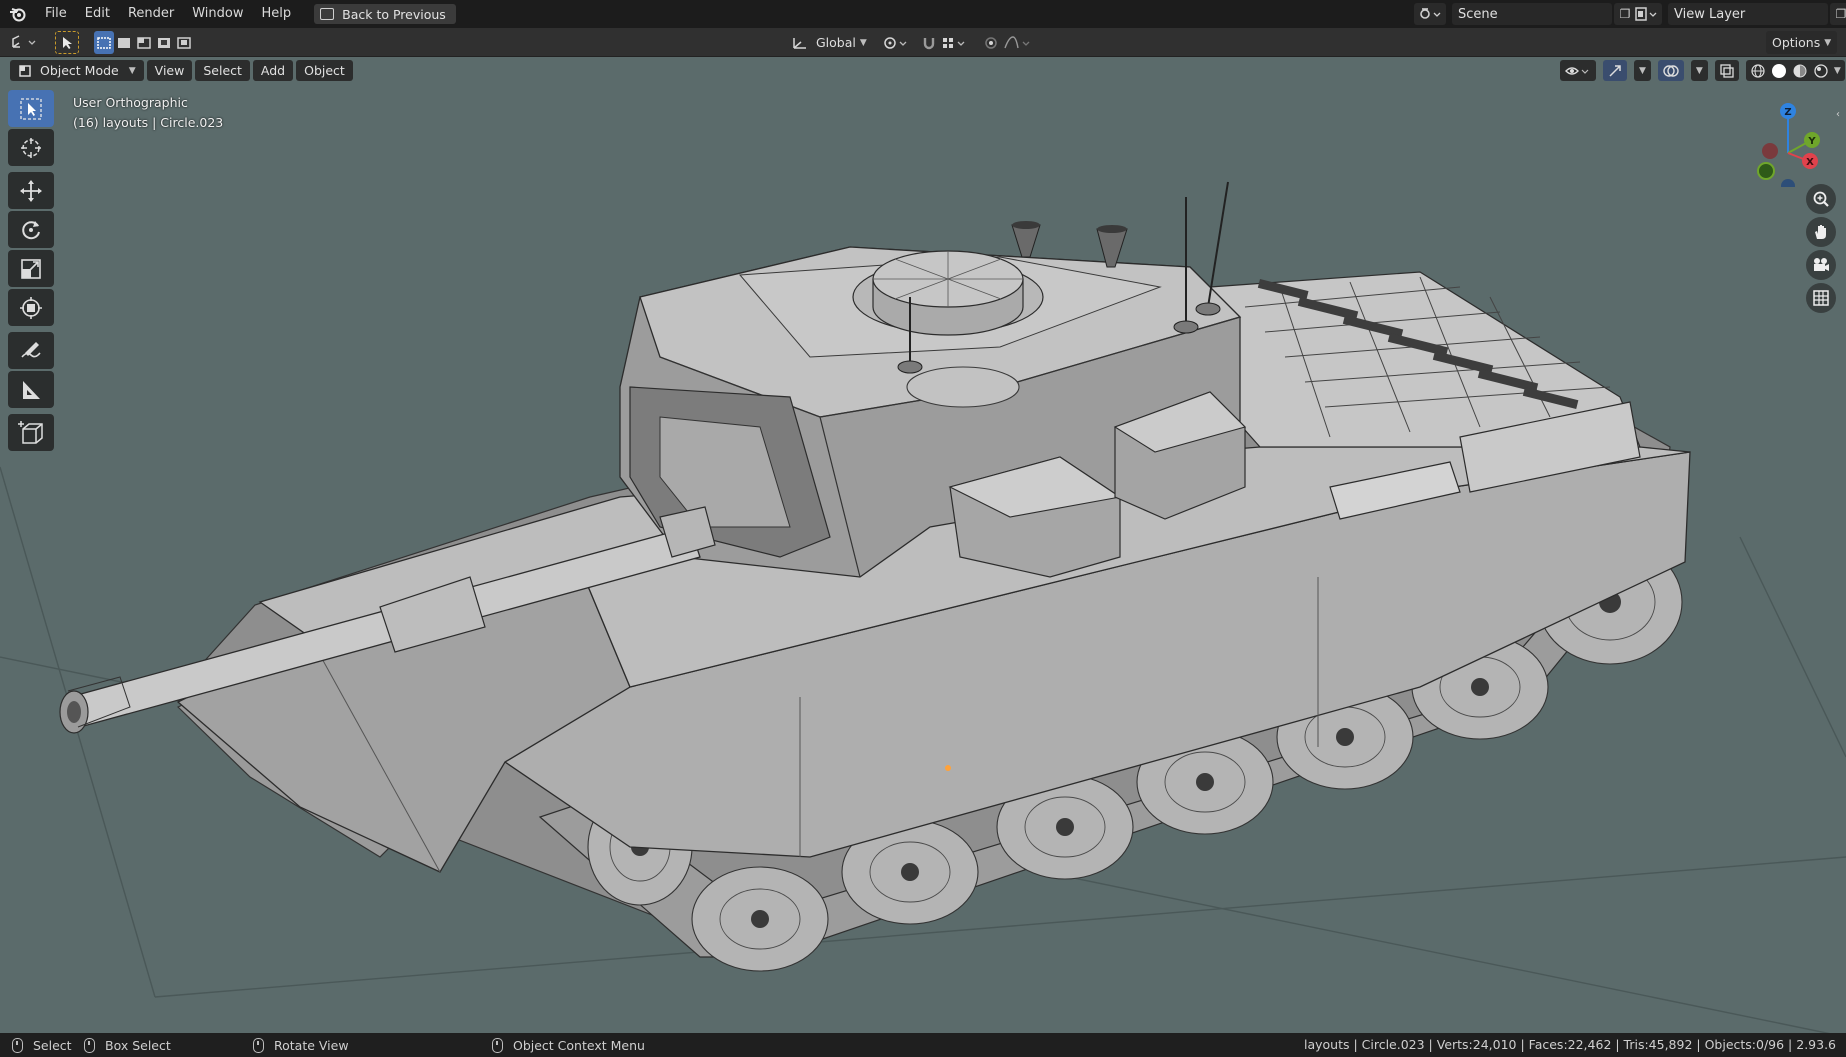  Describe the element at coordinates (1748, 14) in the screenshot. I see `view-layer-name-field: View Layer` at that location.